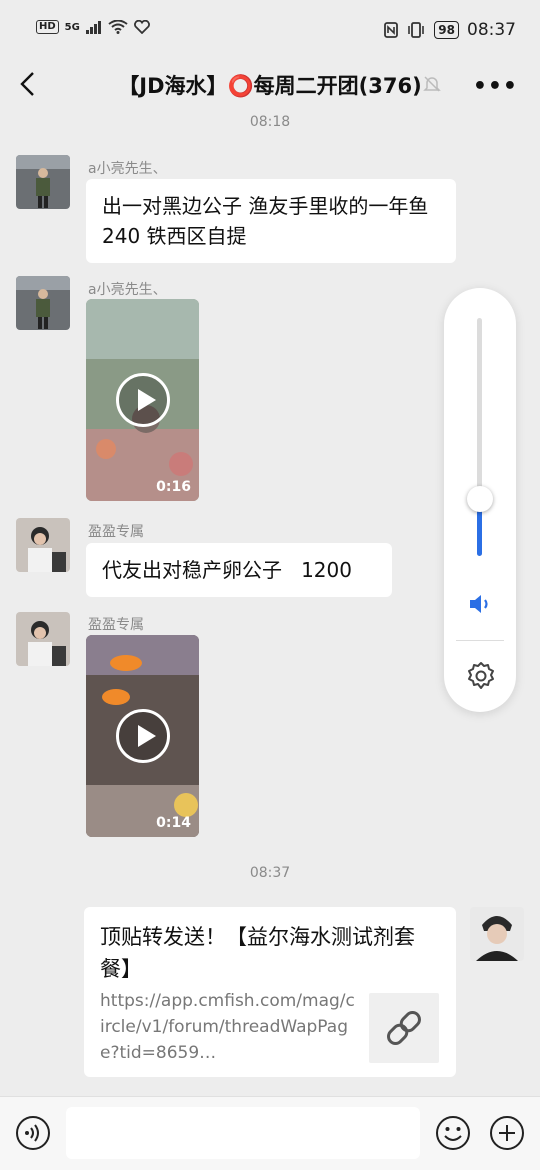 The width and height of the screenshot is (540, 1170). I want to click on signal-icon, so click(93, 27).